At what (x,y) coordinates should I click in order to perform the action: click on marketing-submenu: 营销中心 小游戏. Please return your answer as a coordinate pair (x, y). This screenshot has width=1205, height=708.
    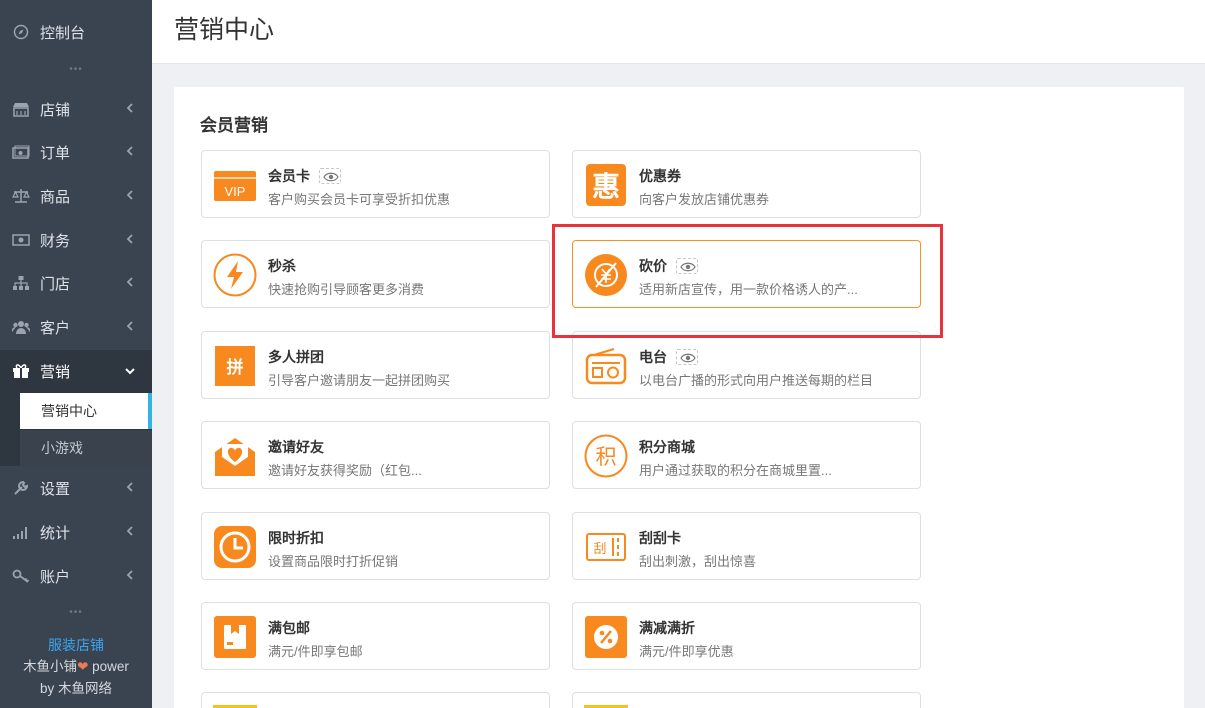
    Looking at the image, I should click on (76, 429).